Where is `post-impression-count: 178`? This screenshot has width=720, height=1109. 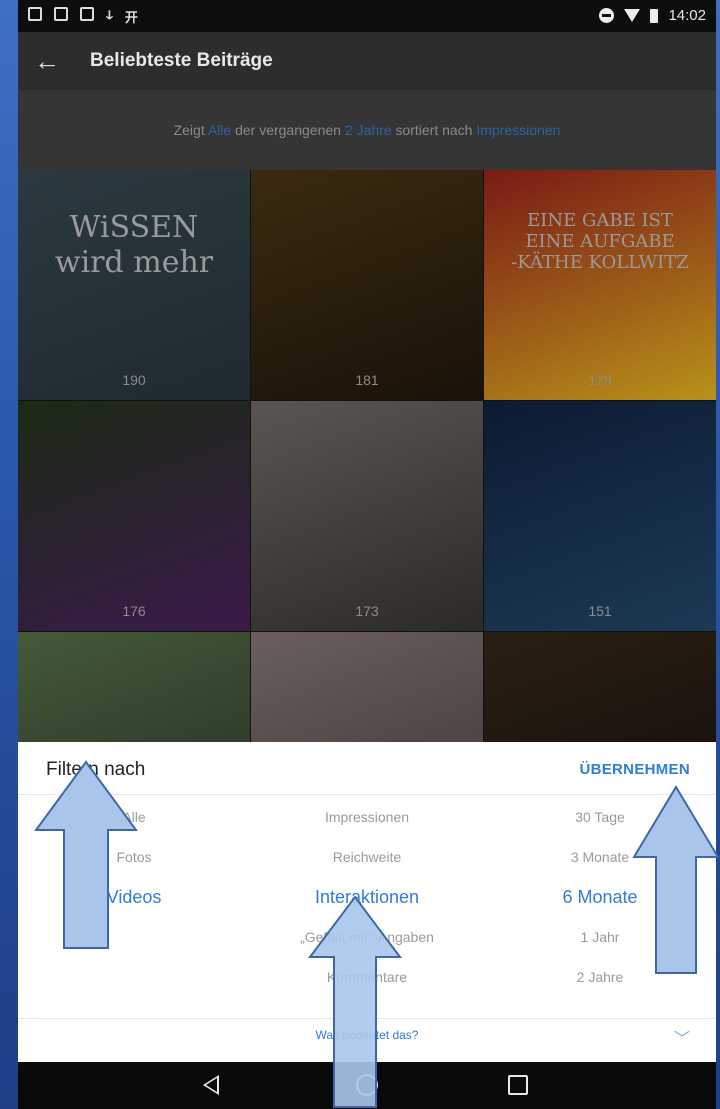
post-impression-count: 178 is located at coordinates (600, 380).